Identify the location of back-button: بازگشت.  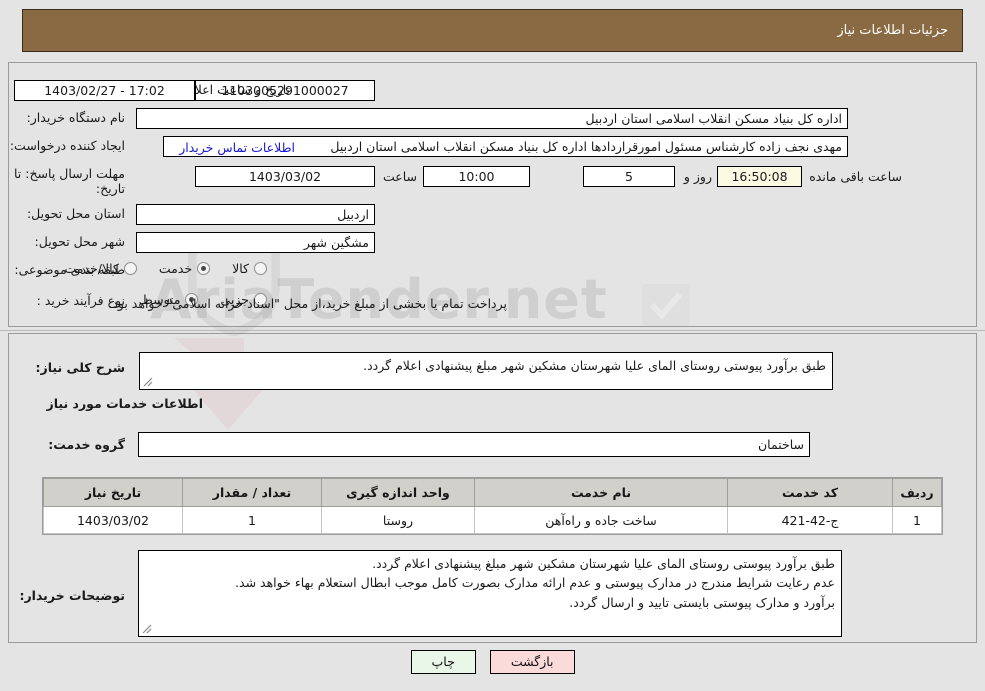
(532, 662).